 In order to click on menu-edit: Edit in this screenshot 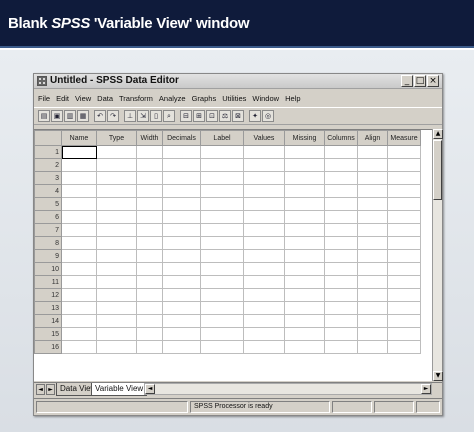, I will do `click(62, 98)`.